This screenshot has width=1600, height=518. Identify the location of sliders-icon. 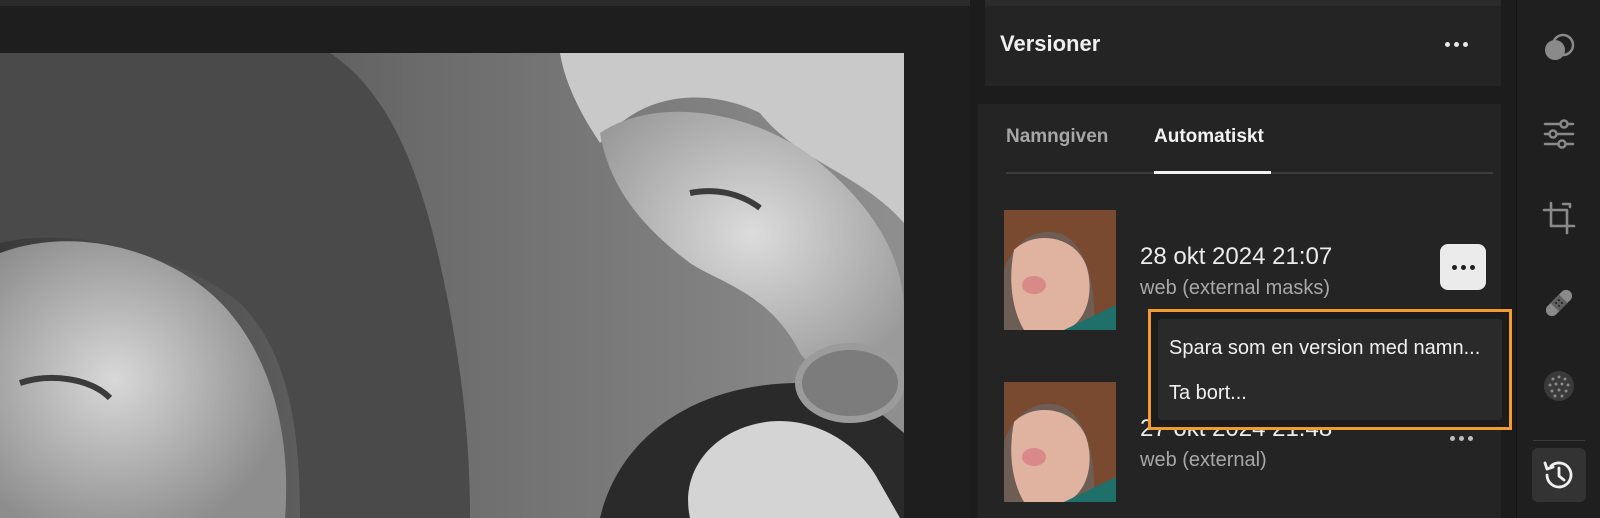
(1559, 134).